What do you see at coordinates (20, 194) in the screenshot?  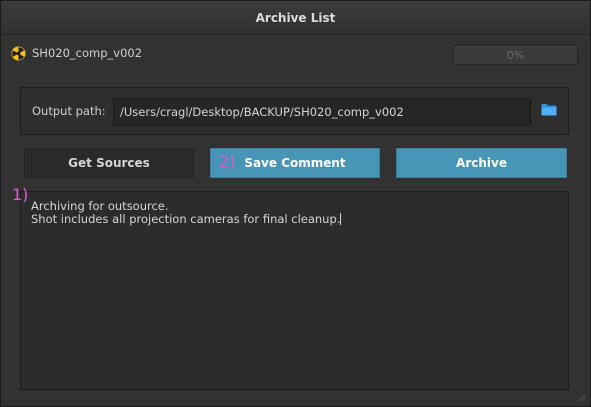 I see `annotation-1: 1)` at bounding box center [20, 194].